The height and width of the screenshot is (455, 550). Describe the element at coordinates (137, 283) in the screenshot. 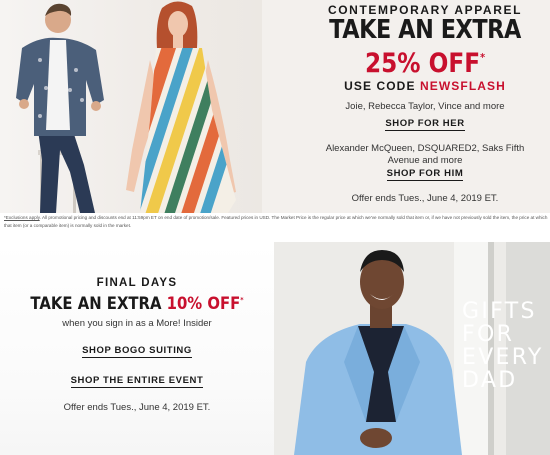

I see `final-days-heading: FINAL DAYS` at that location.